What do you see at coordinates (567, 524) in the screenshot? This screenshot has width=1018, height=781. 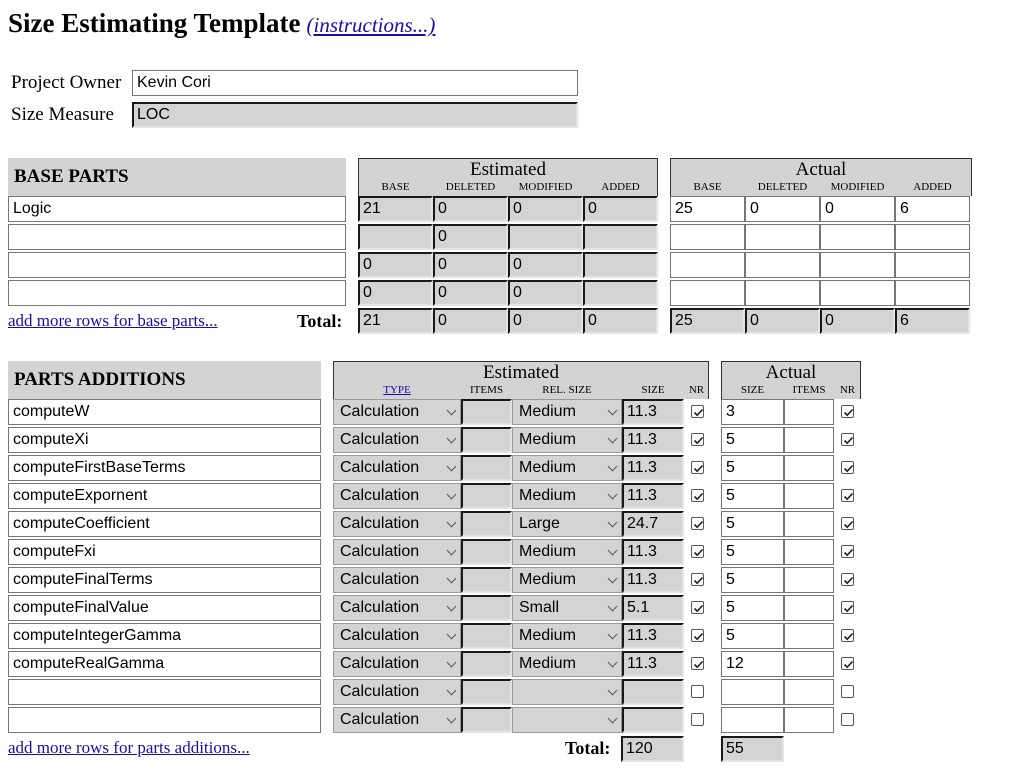 I see `rel-size-select: Large` at bounding box center [567, 524].